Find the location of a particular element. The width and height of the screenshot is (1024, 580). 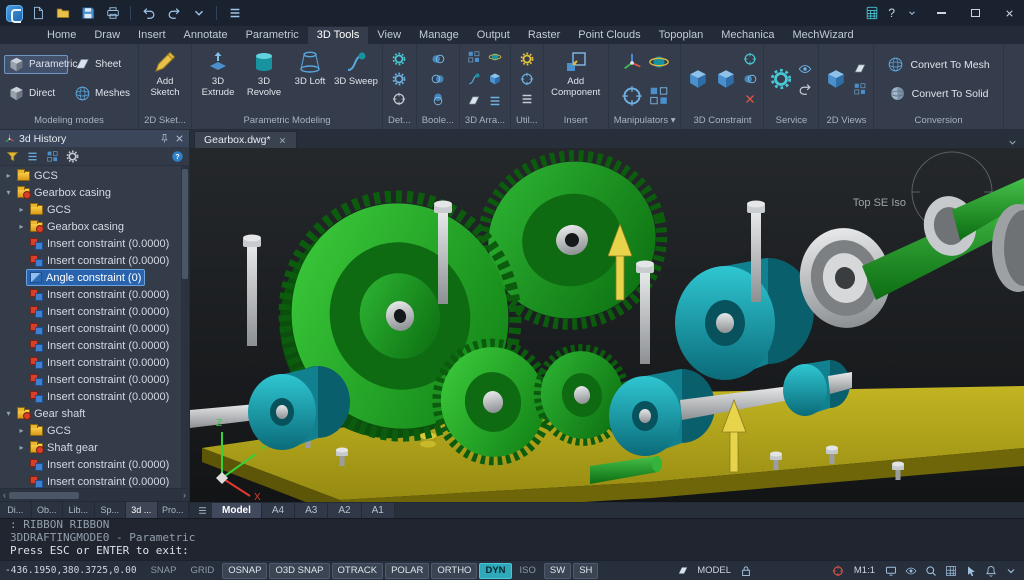

tree-item: ▸ Gearbox casing is located at coordinates (94, 226).